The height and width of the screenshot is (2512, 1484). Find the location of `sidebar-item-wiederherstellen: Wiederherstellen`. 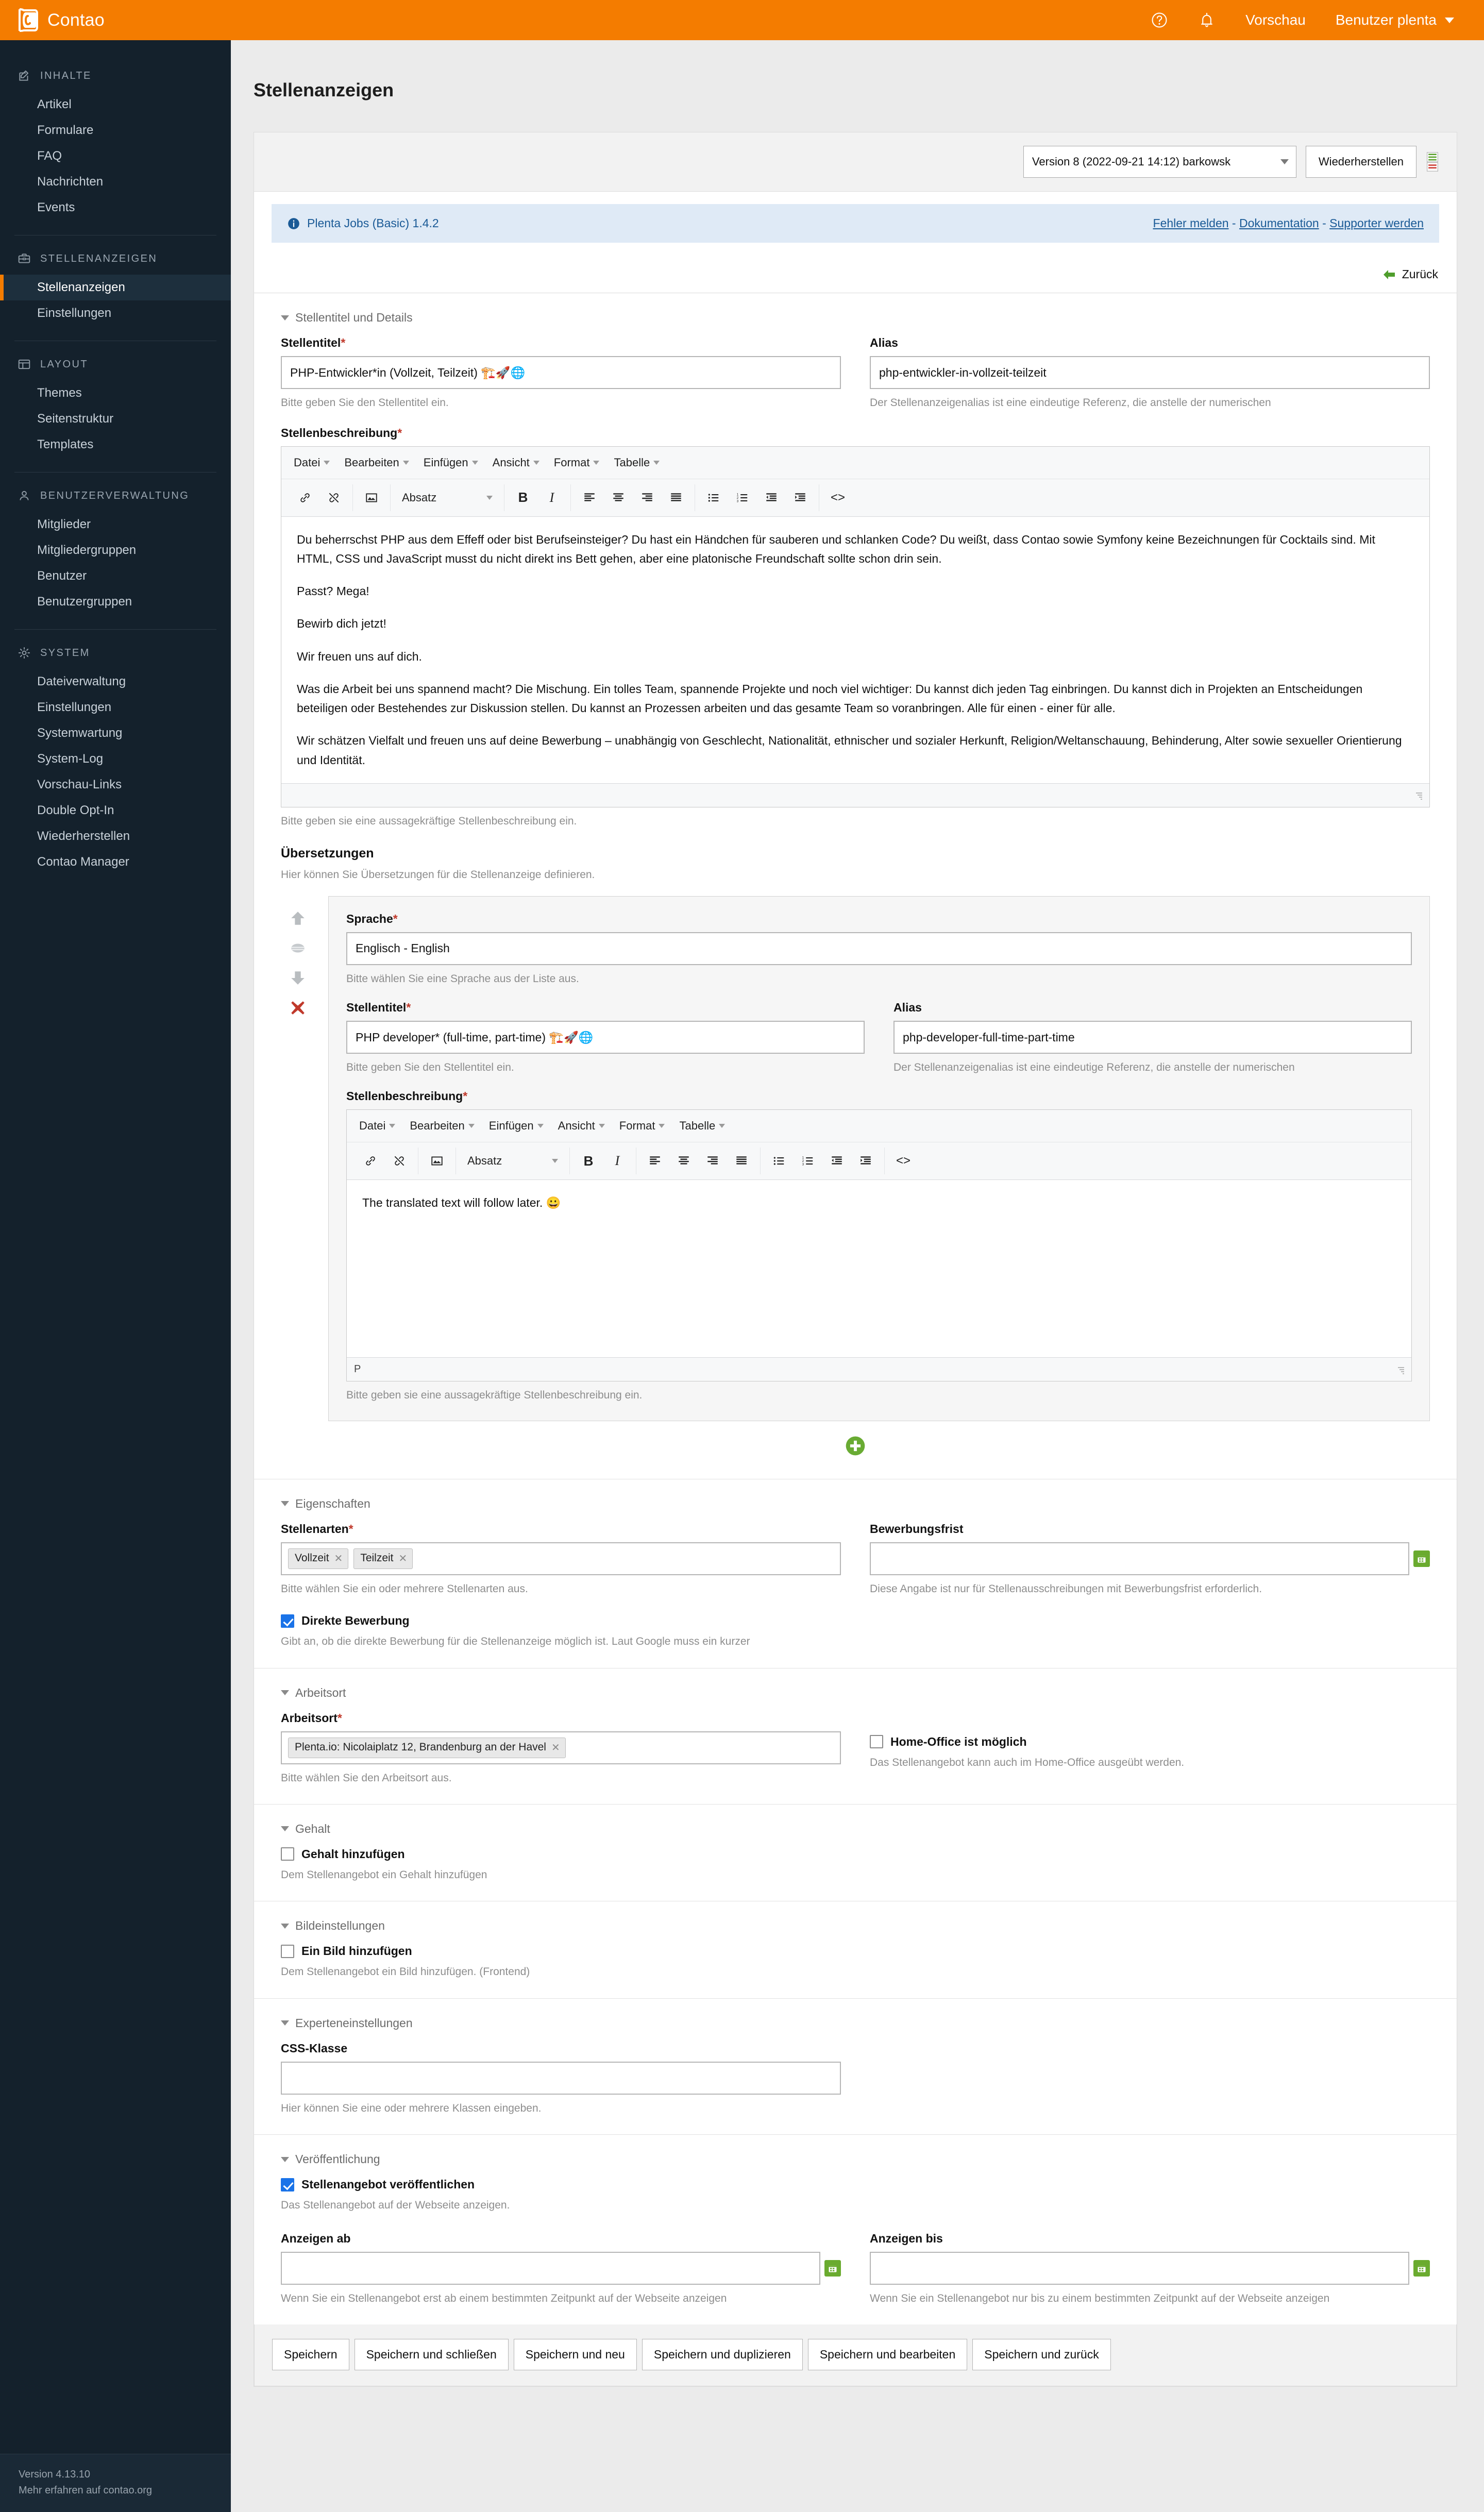

sidebar-item-wiederherstellen: Wiederherstellen is located at coordinates (115, 836).